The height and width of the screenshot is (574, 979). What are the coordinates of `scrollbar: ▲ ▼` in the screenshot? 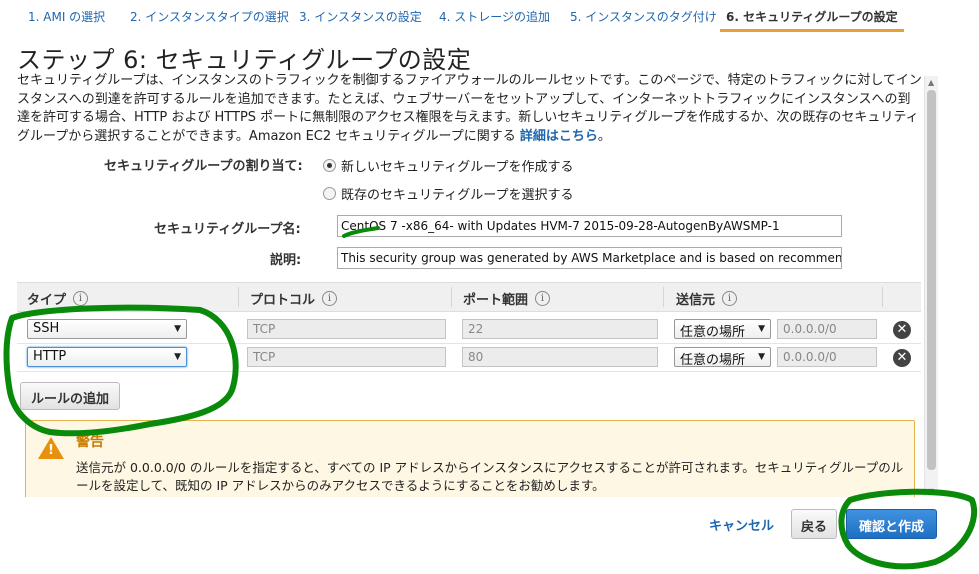 It's located at (931, 286).